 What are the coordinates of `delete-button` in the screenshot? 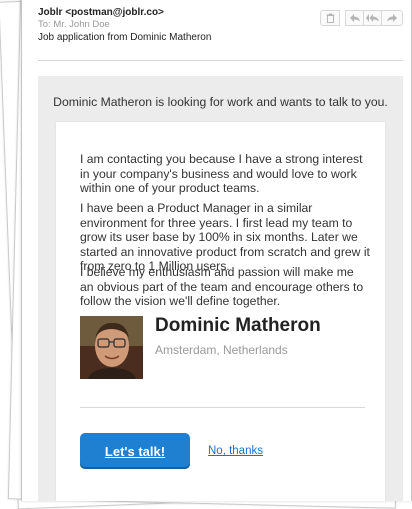 It's located at (330, 18).